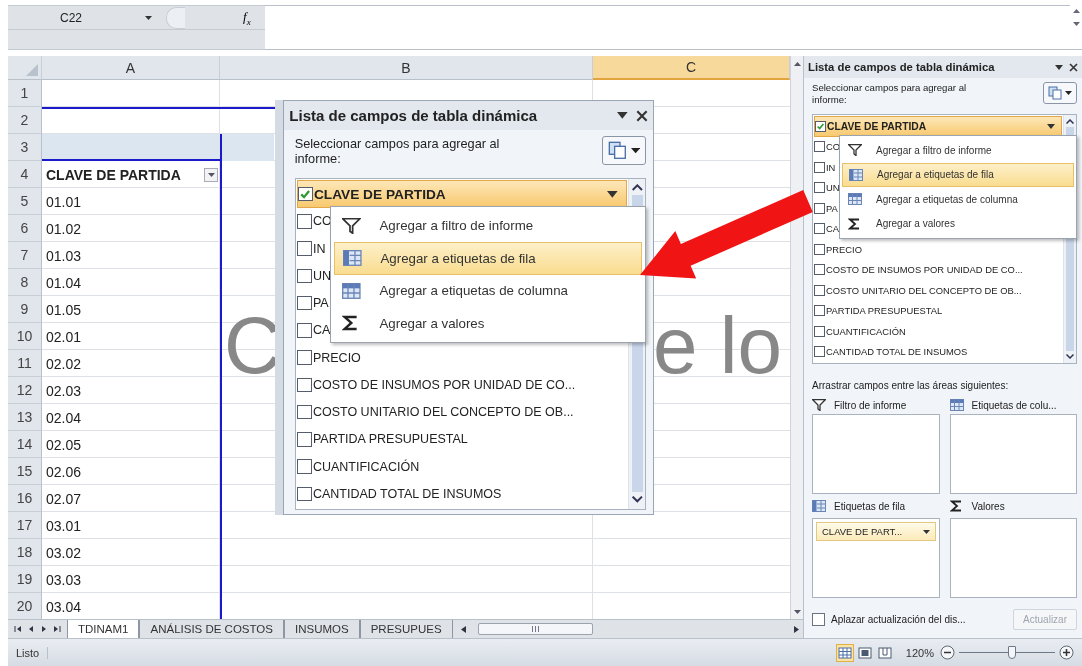 The height and width of the screenshot is (666, 1082). I want to click on table-cell-text: 02.06, so click(64, 472).